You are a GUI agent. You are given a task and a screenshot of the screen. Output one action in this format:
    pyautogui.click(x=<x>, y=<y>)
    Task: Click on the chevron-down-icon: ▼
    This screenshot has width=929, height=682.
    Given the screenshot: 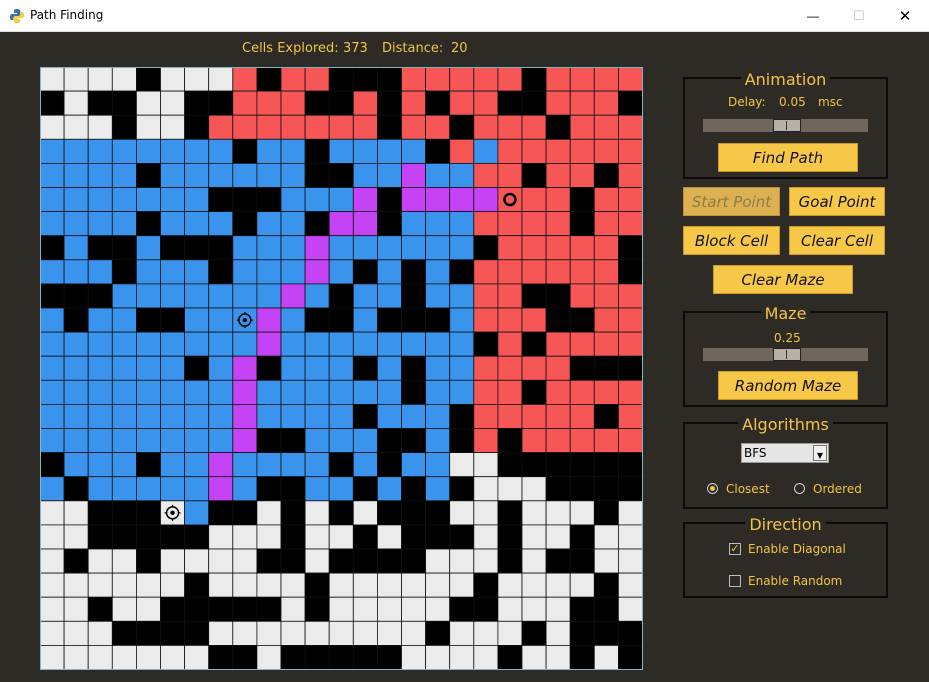 What is the action you would take?
    pyautogui.click(x=820, y=453)
    